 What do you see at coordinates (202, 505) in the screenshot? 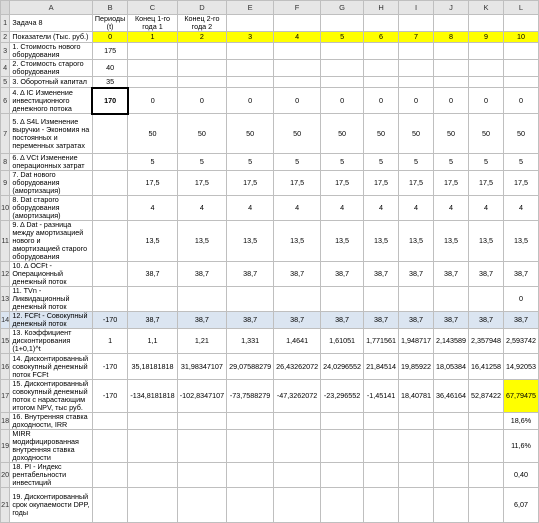
I see `cell-d21` at bounding box center [202, 505].